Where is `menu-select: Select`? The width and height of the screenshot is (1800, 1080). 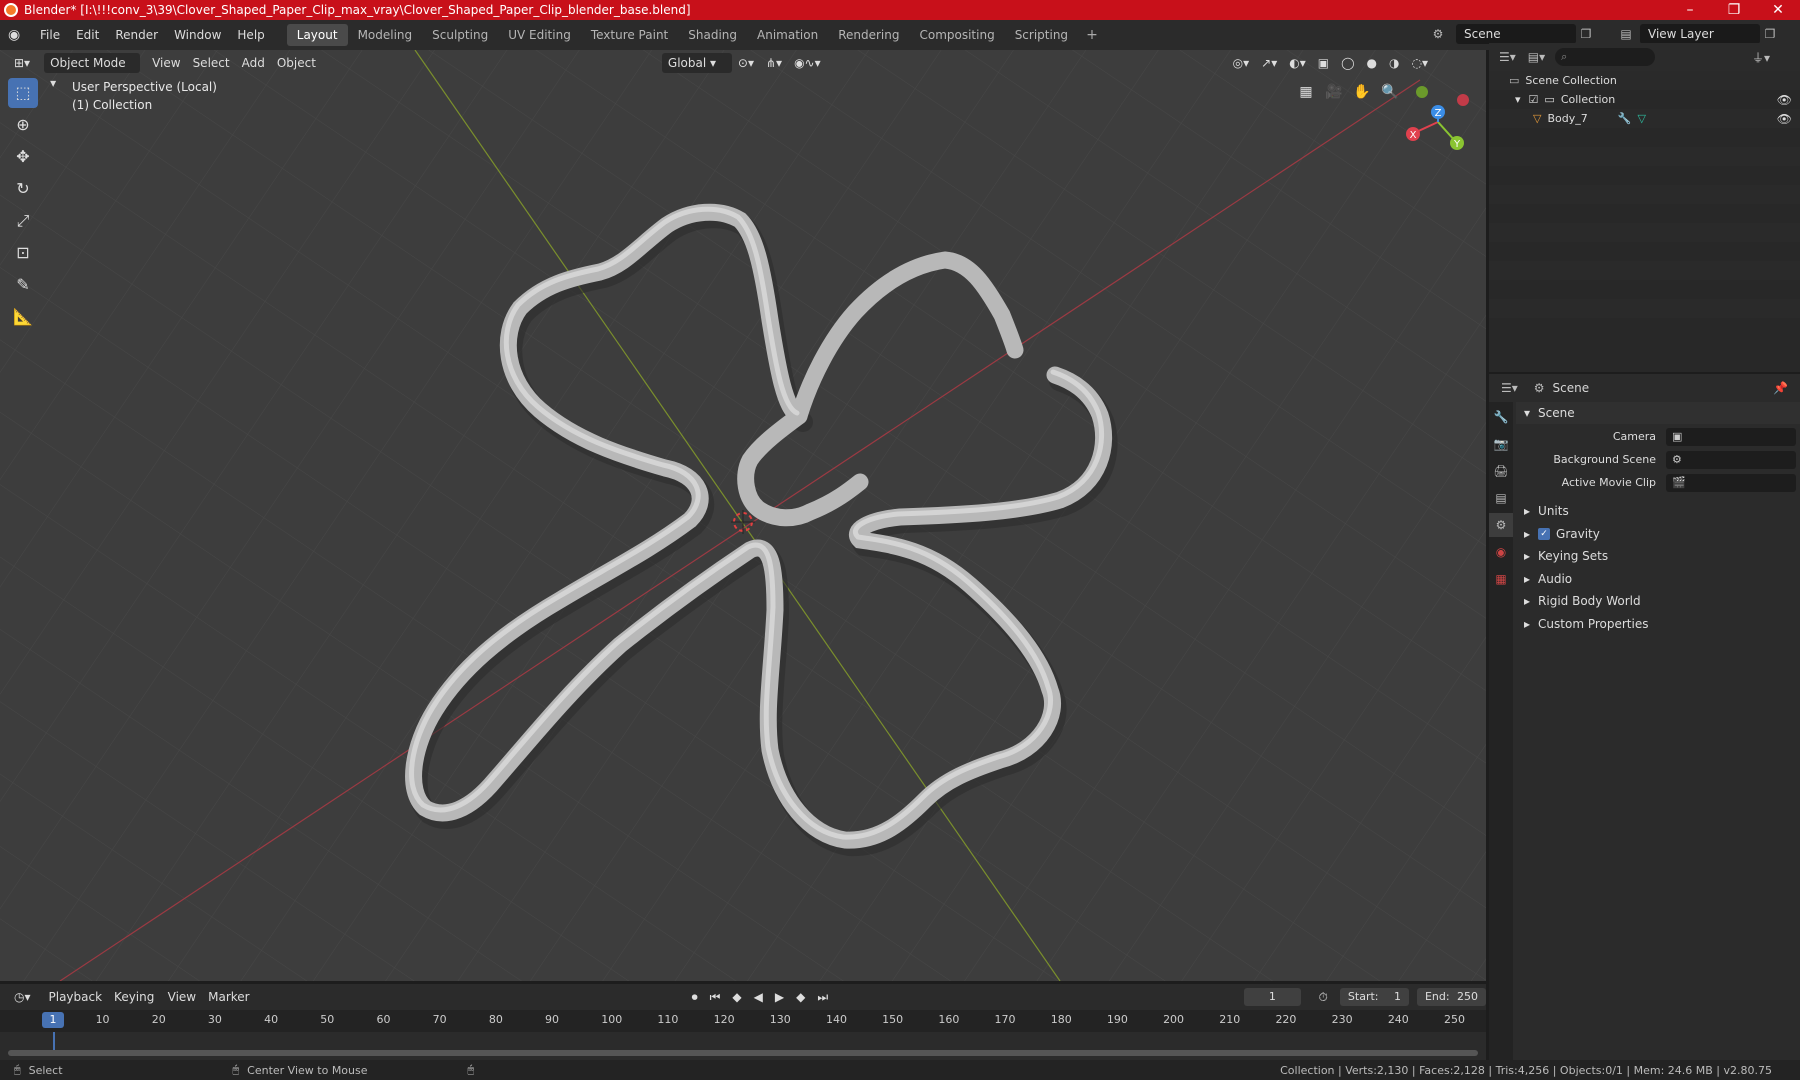 menu-select: Select is located at coordinates (211, 63).